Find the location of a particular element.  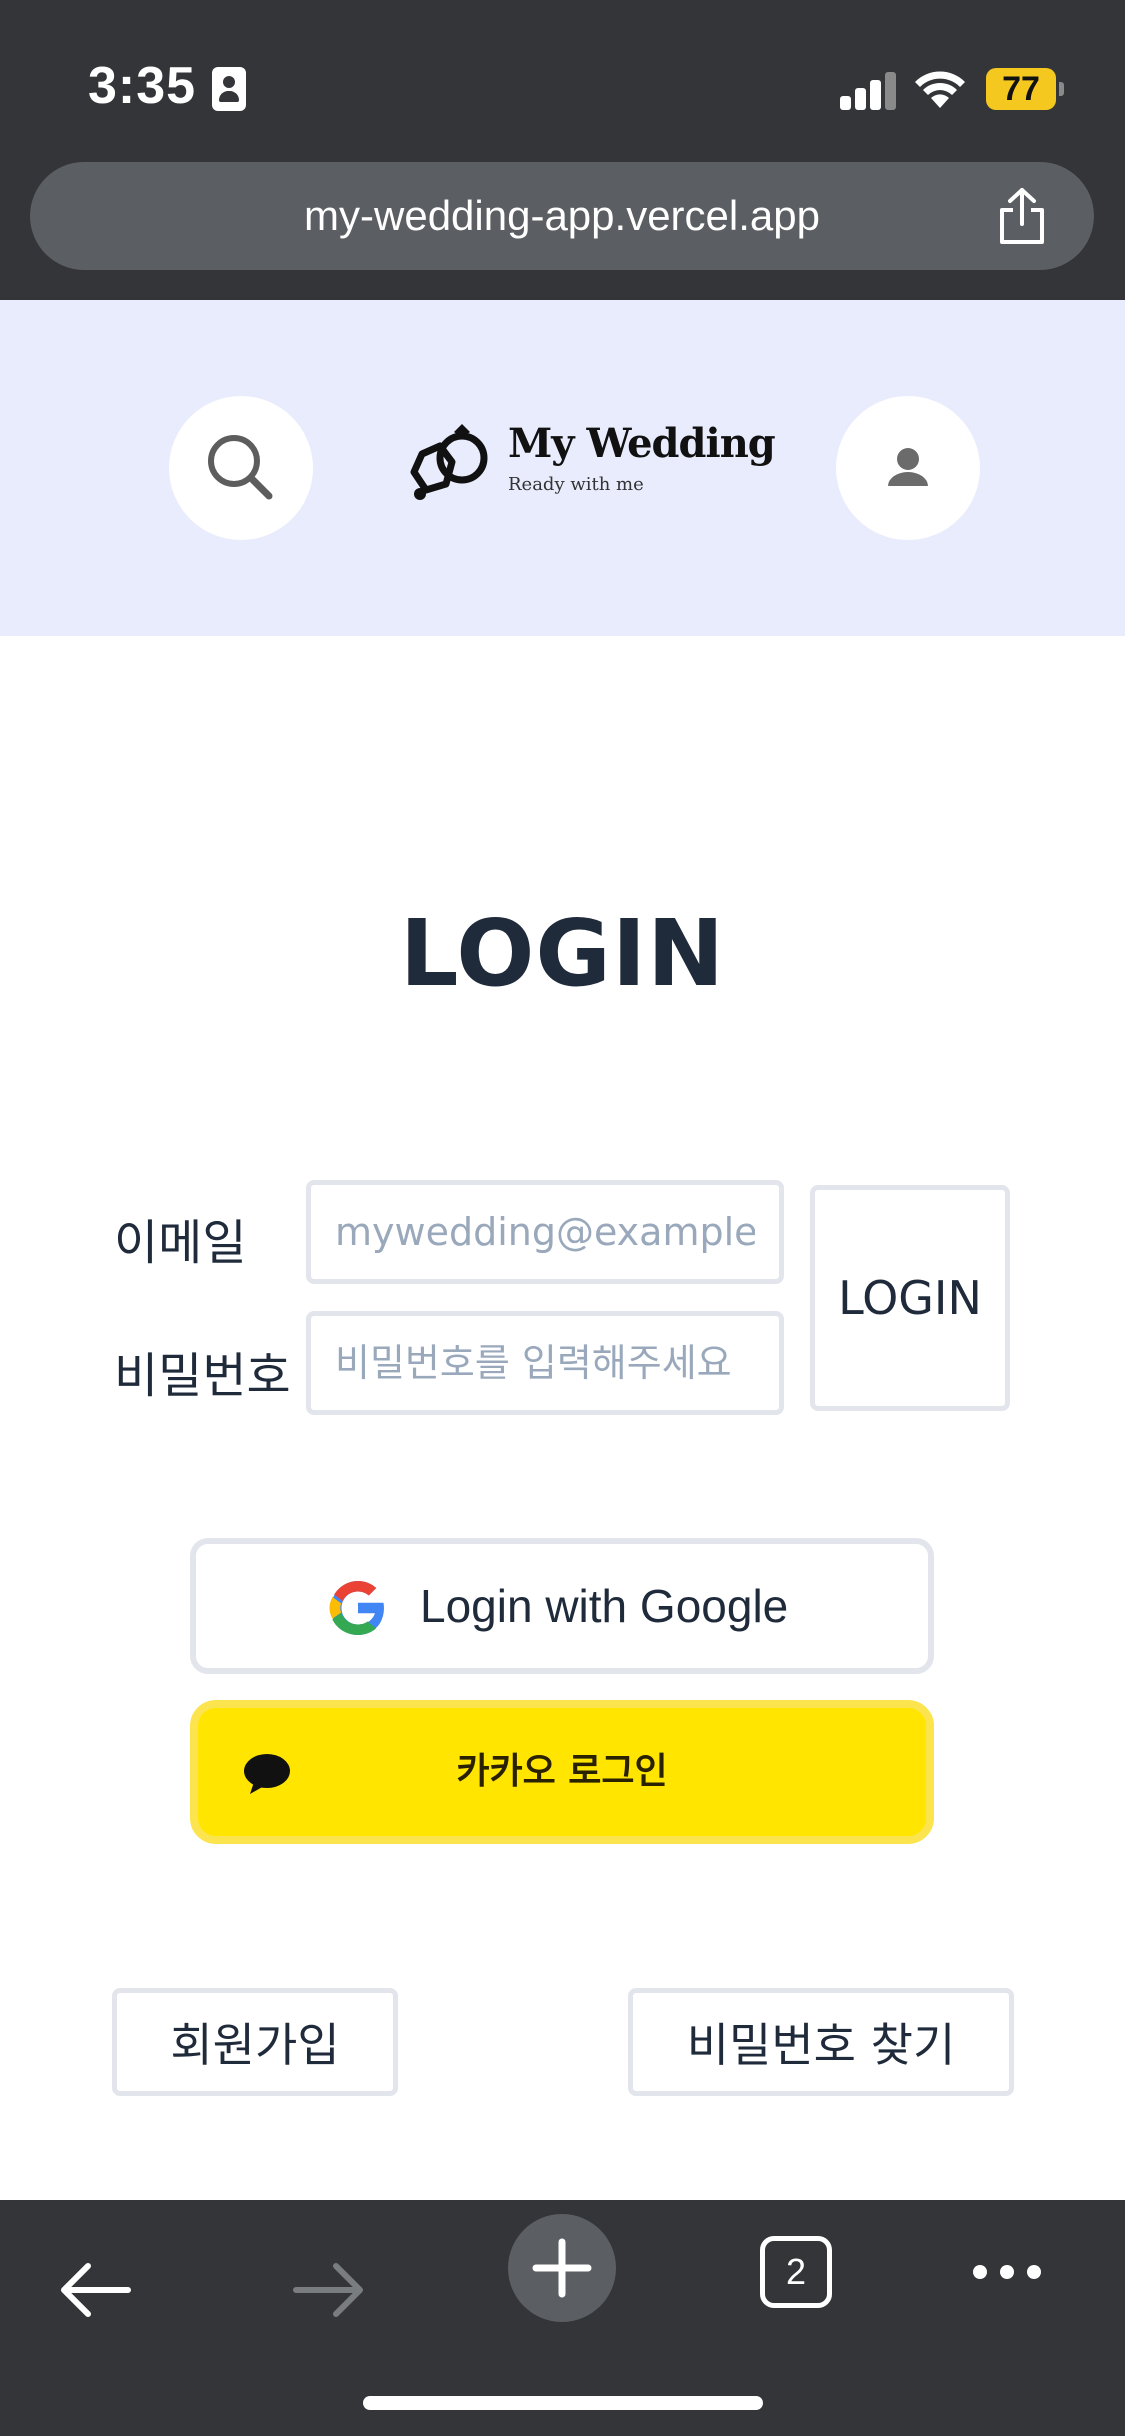

browser-top-bar: 3:35 77 my-wedding-app.vercel.app is located at coordinates (562, 150).